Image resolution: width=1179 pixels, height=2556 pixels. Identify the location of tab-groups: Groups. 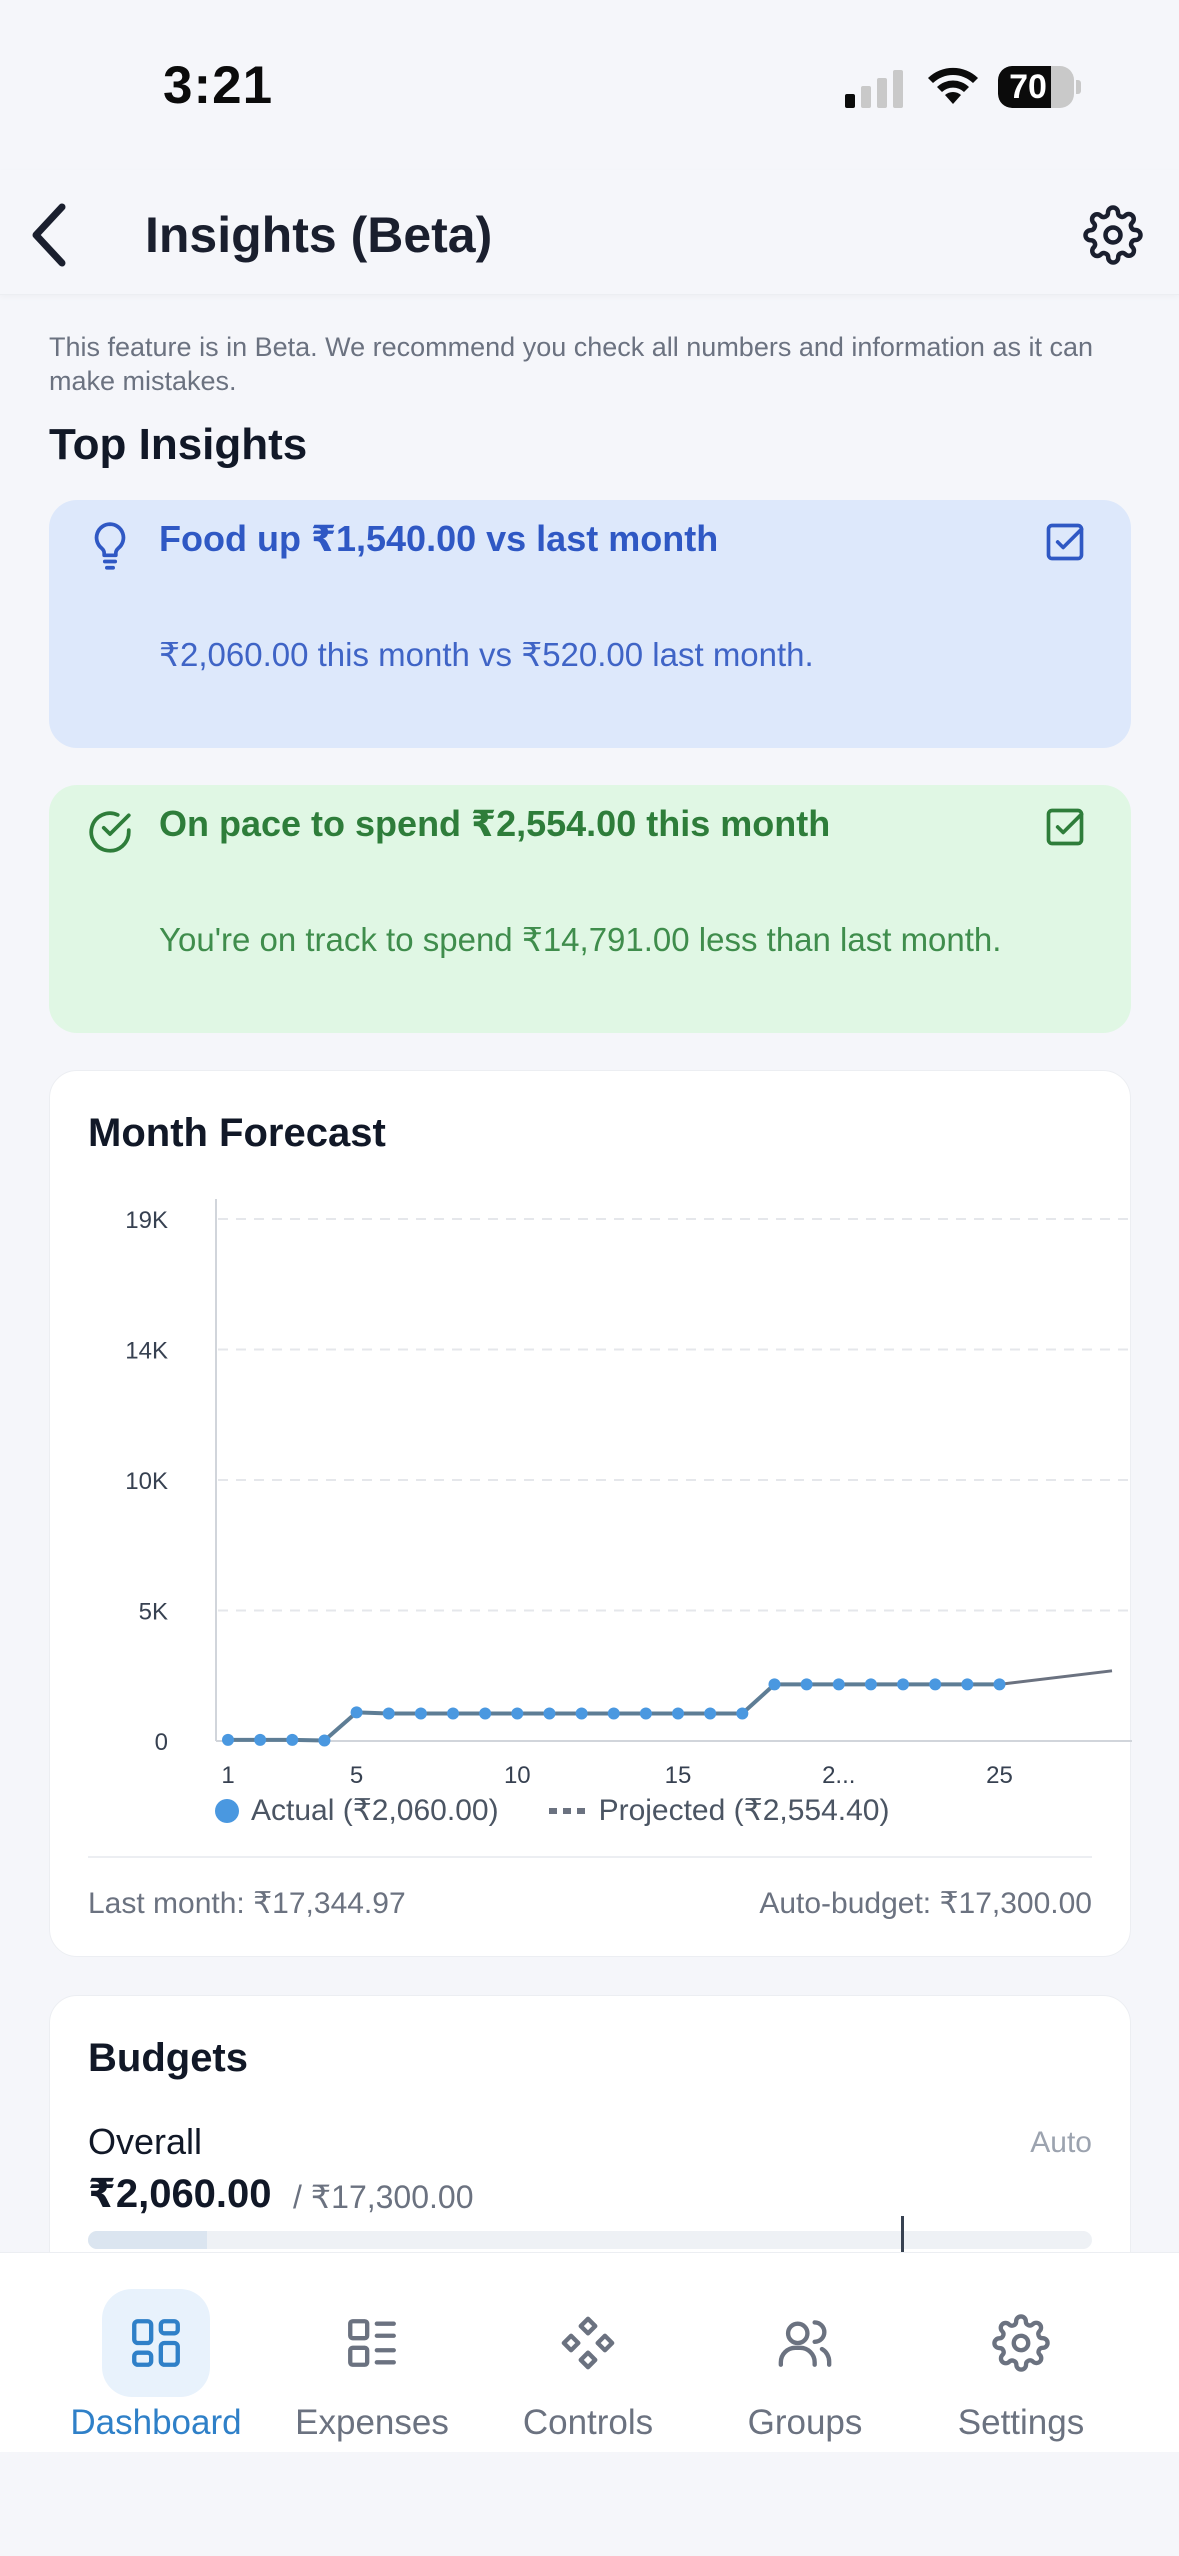
(805, 2353).